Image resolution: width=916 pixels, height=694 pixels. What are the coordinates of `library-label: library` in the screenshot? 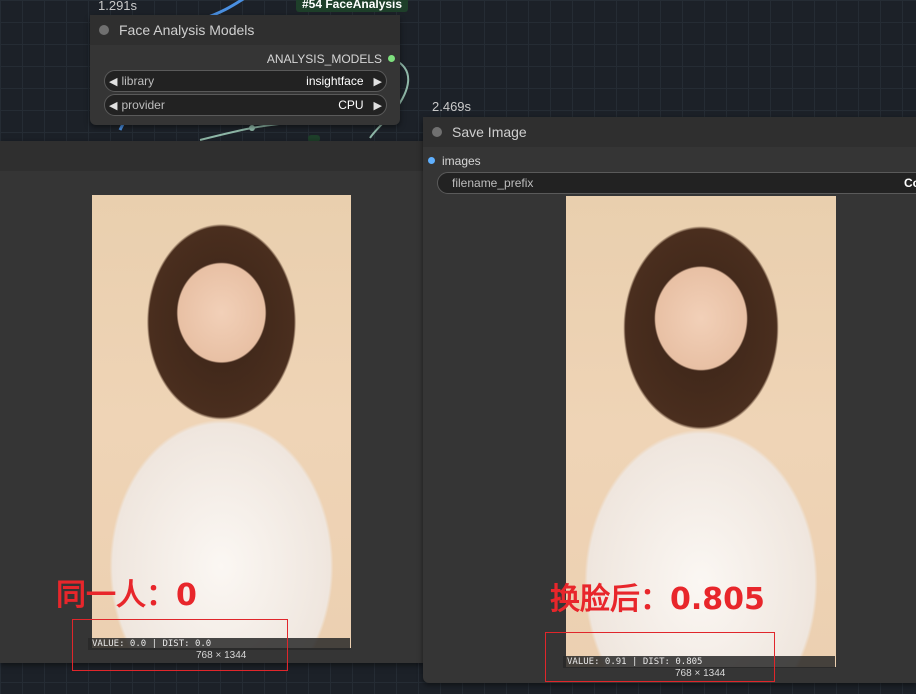 It's located at (138, 81).